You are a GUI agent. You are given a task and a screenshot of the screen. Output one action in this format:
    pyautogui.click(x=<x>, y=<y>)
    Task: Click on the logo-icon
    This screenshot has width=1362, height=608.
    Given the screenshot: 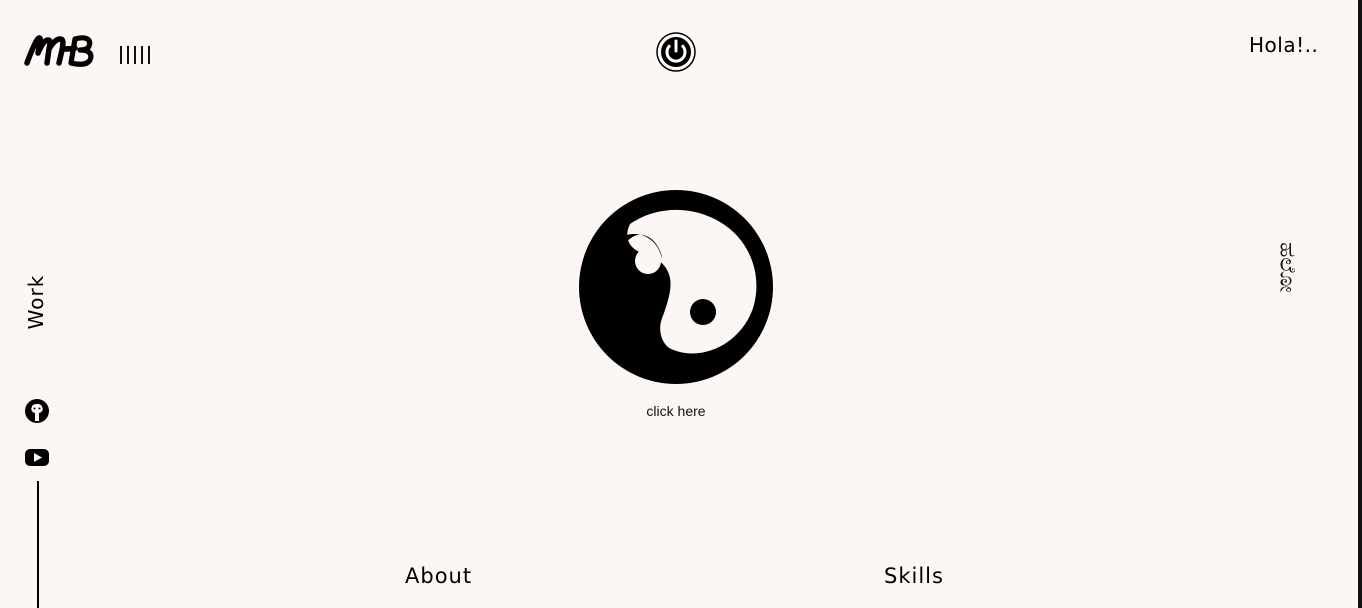 What is the action you would take?
    pyautogui.click(x=59, y=51)
    